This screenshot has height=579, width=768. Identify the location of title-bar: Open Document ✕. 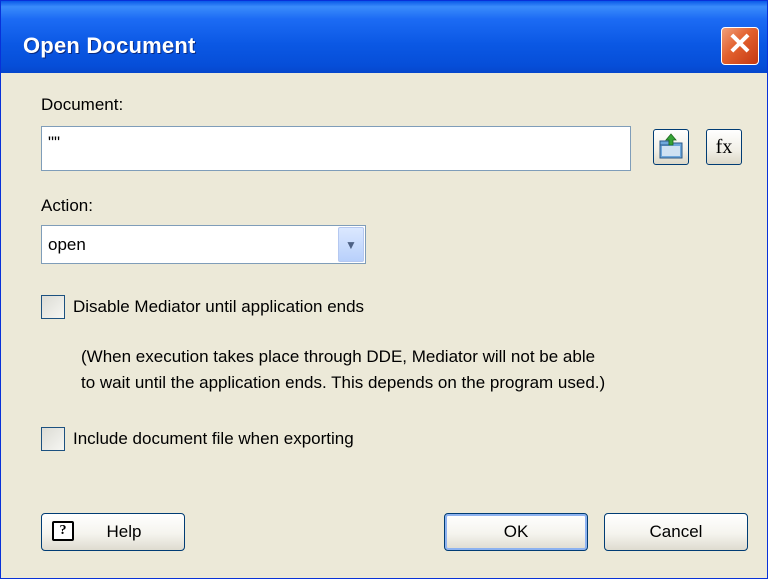
(384, 37).